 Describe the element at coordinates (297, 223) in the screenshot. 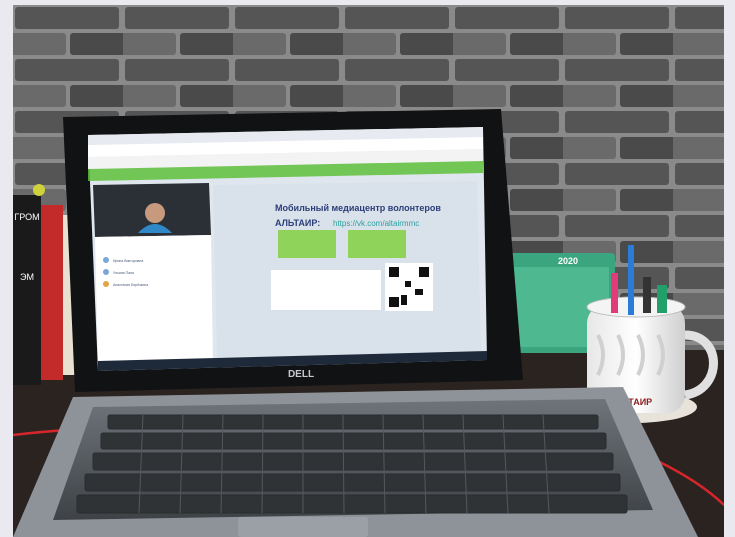

I see `slide-subtitle: АЛЬТАИР:` at that location.